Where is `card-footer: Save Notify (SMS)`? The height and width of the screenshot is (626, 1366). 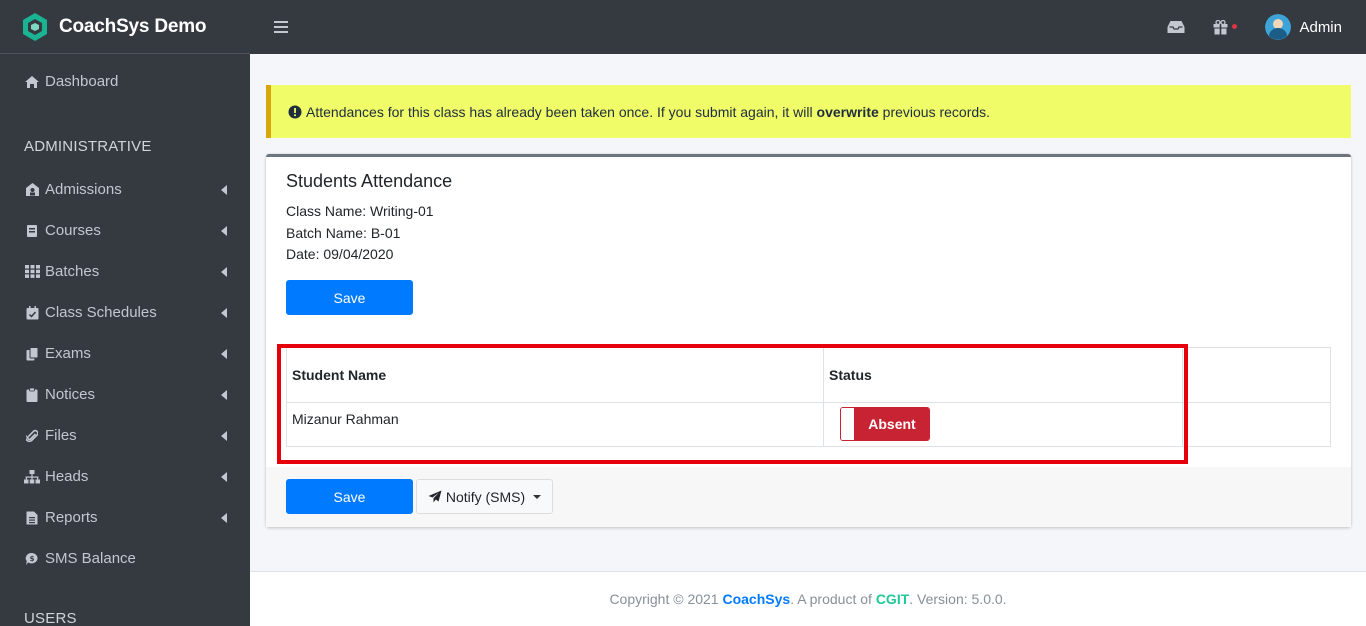
card-footer: Save Notify (SMS) is located at coordinates (808, 497).